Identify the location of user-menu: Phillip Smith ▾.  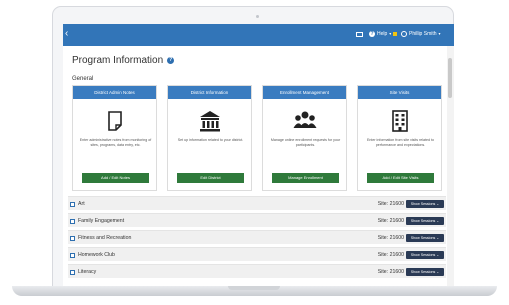
(421, 34).